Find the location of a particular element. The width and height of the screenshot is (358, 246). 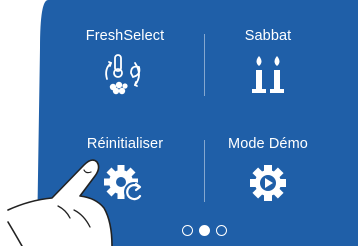

pointing-hand-icon is located at coordinates (60, 202).